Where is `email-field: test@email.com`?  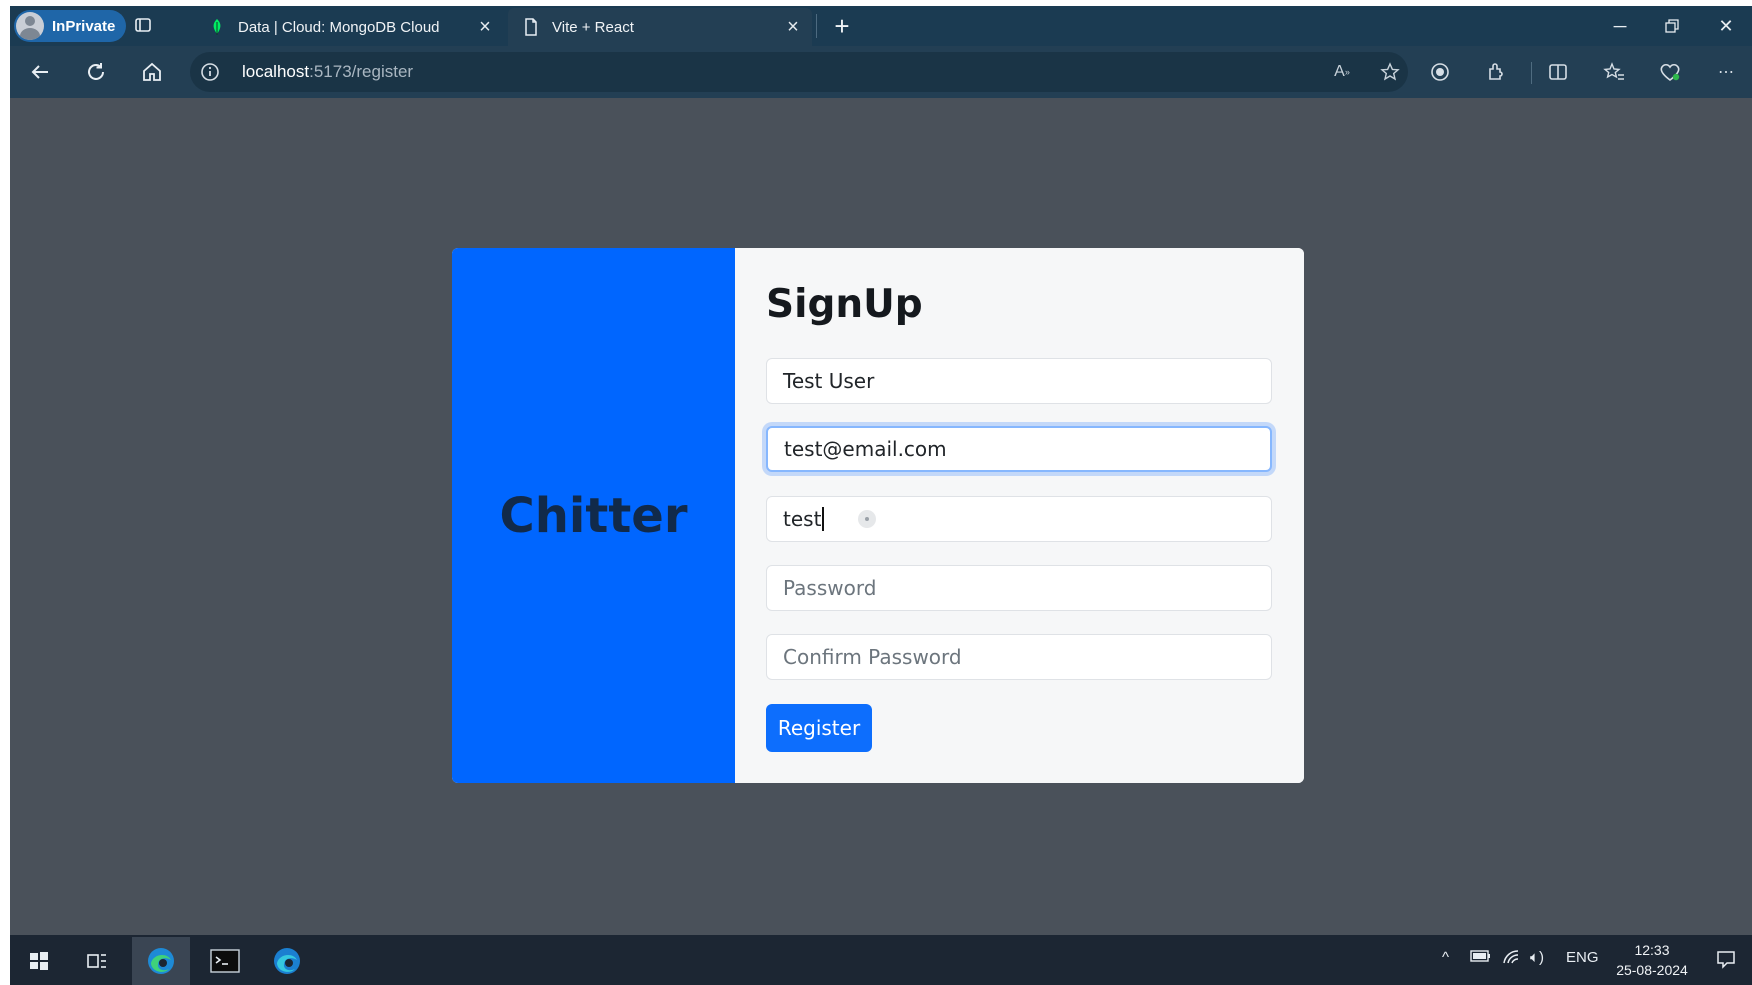 email-field: test@email.com is located at coordinates (1019, 449).